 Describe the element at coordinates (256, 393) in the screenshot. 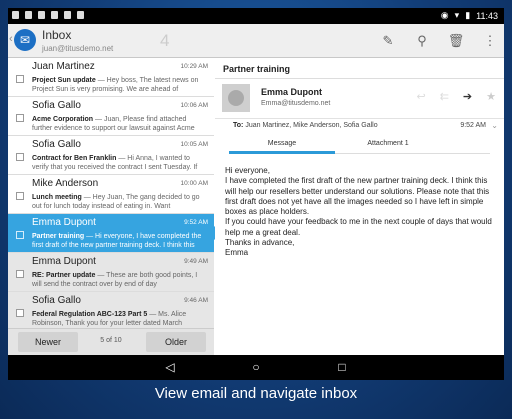

I see `caption: View email and navigate inbox` at that location.